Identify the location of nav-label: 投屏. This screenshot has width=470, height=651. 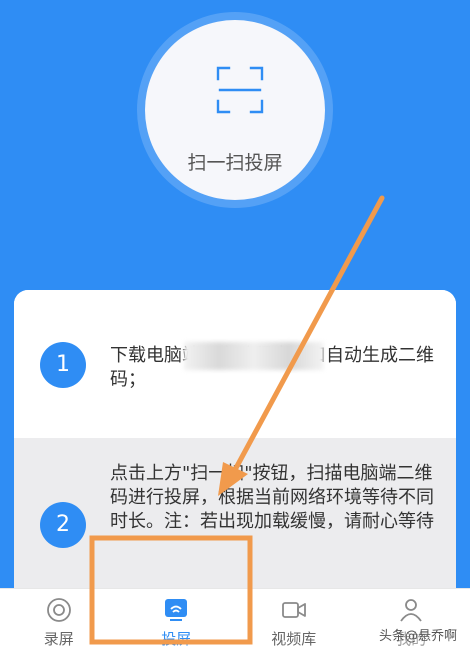
(177, 638).